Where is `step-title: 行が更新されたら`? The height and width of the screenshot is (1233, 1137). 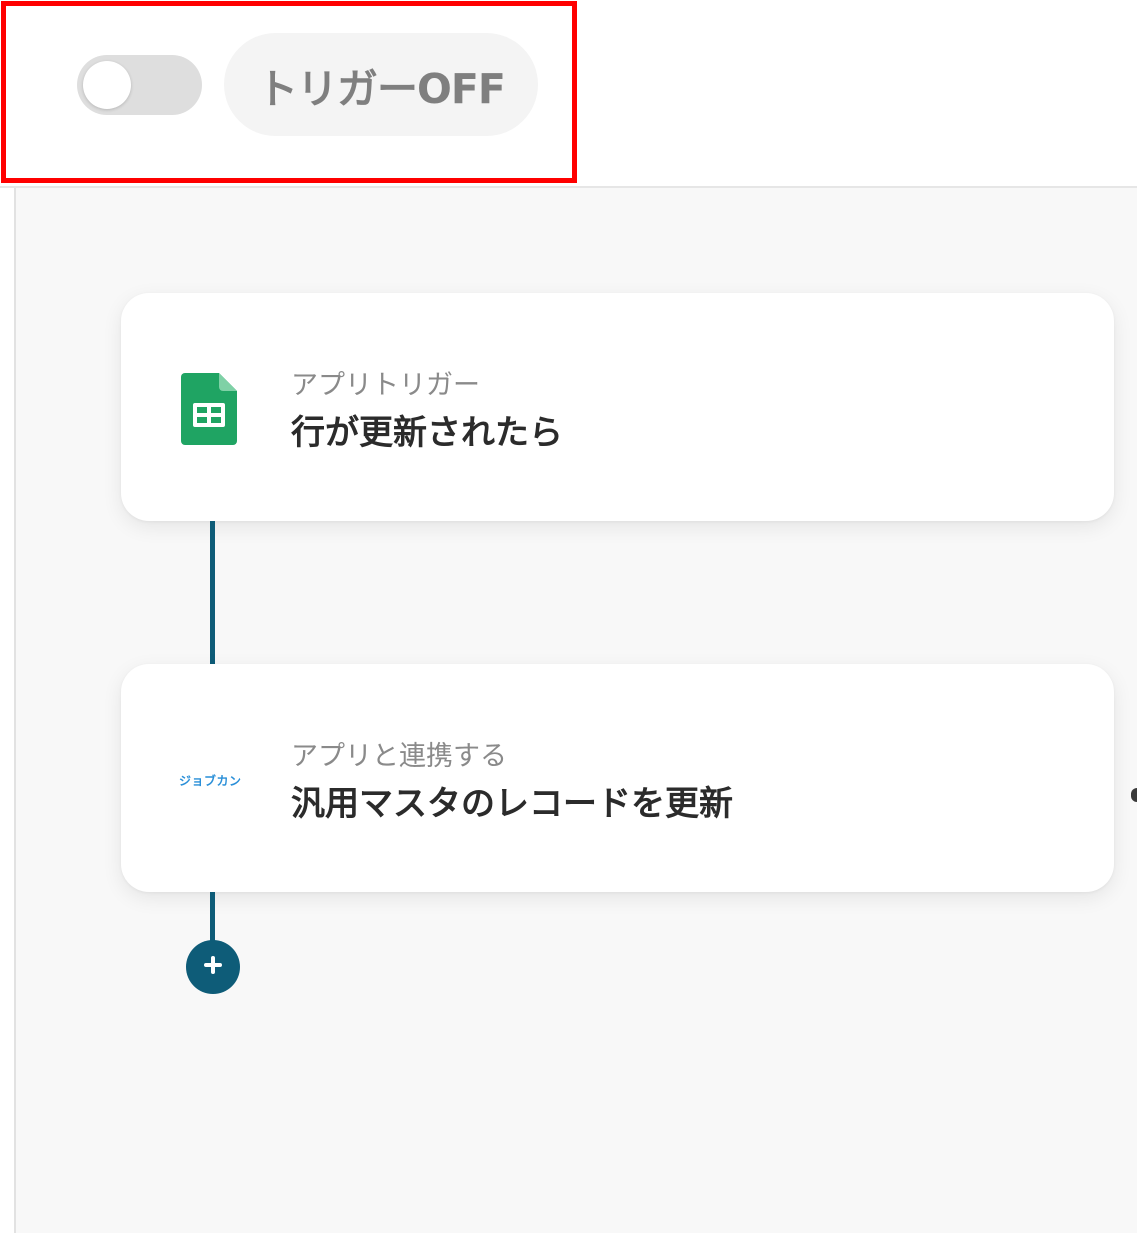 step-title: 行が更新されたら is located at coordinates (427, 433).